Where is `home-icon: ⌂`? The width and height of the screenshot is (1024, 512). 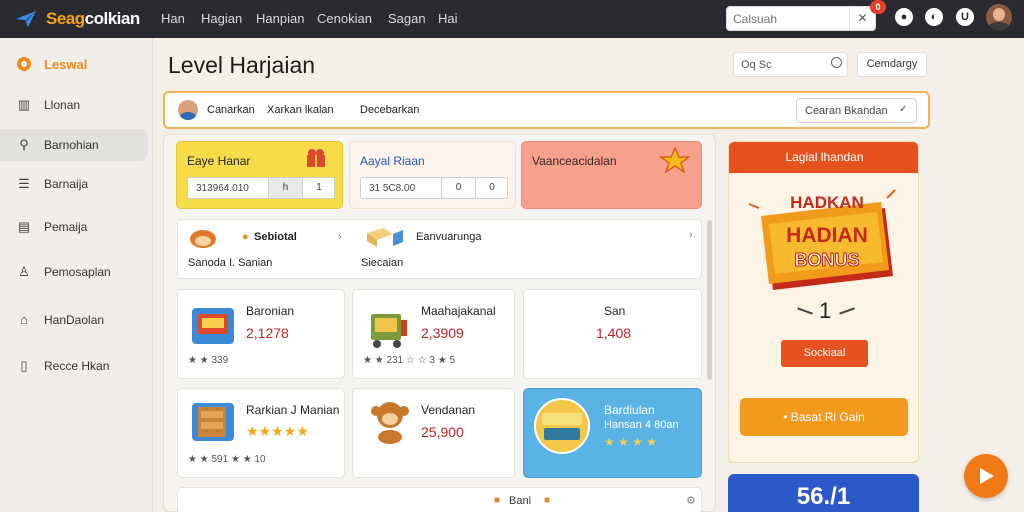 home-icon: ⌂ is located at coordinates (24, 319).